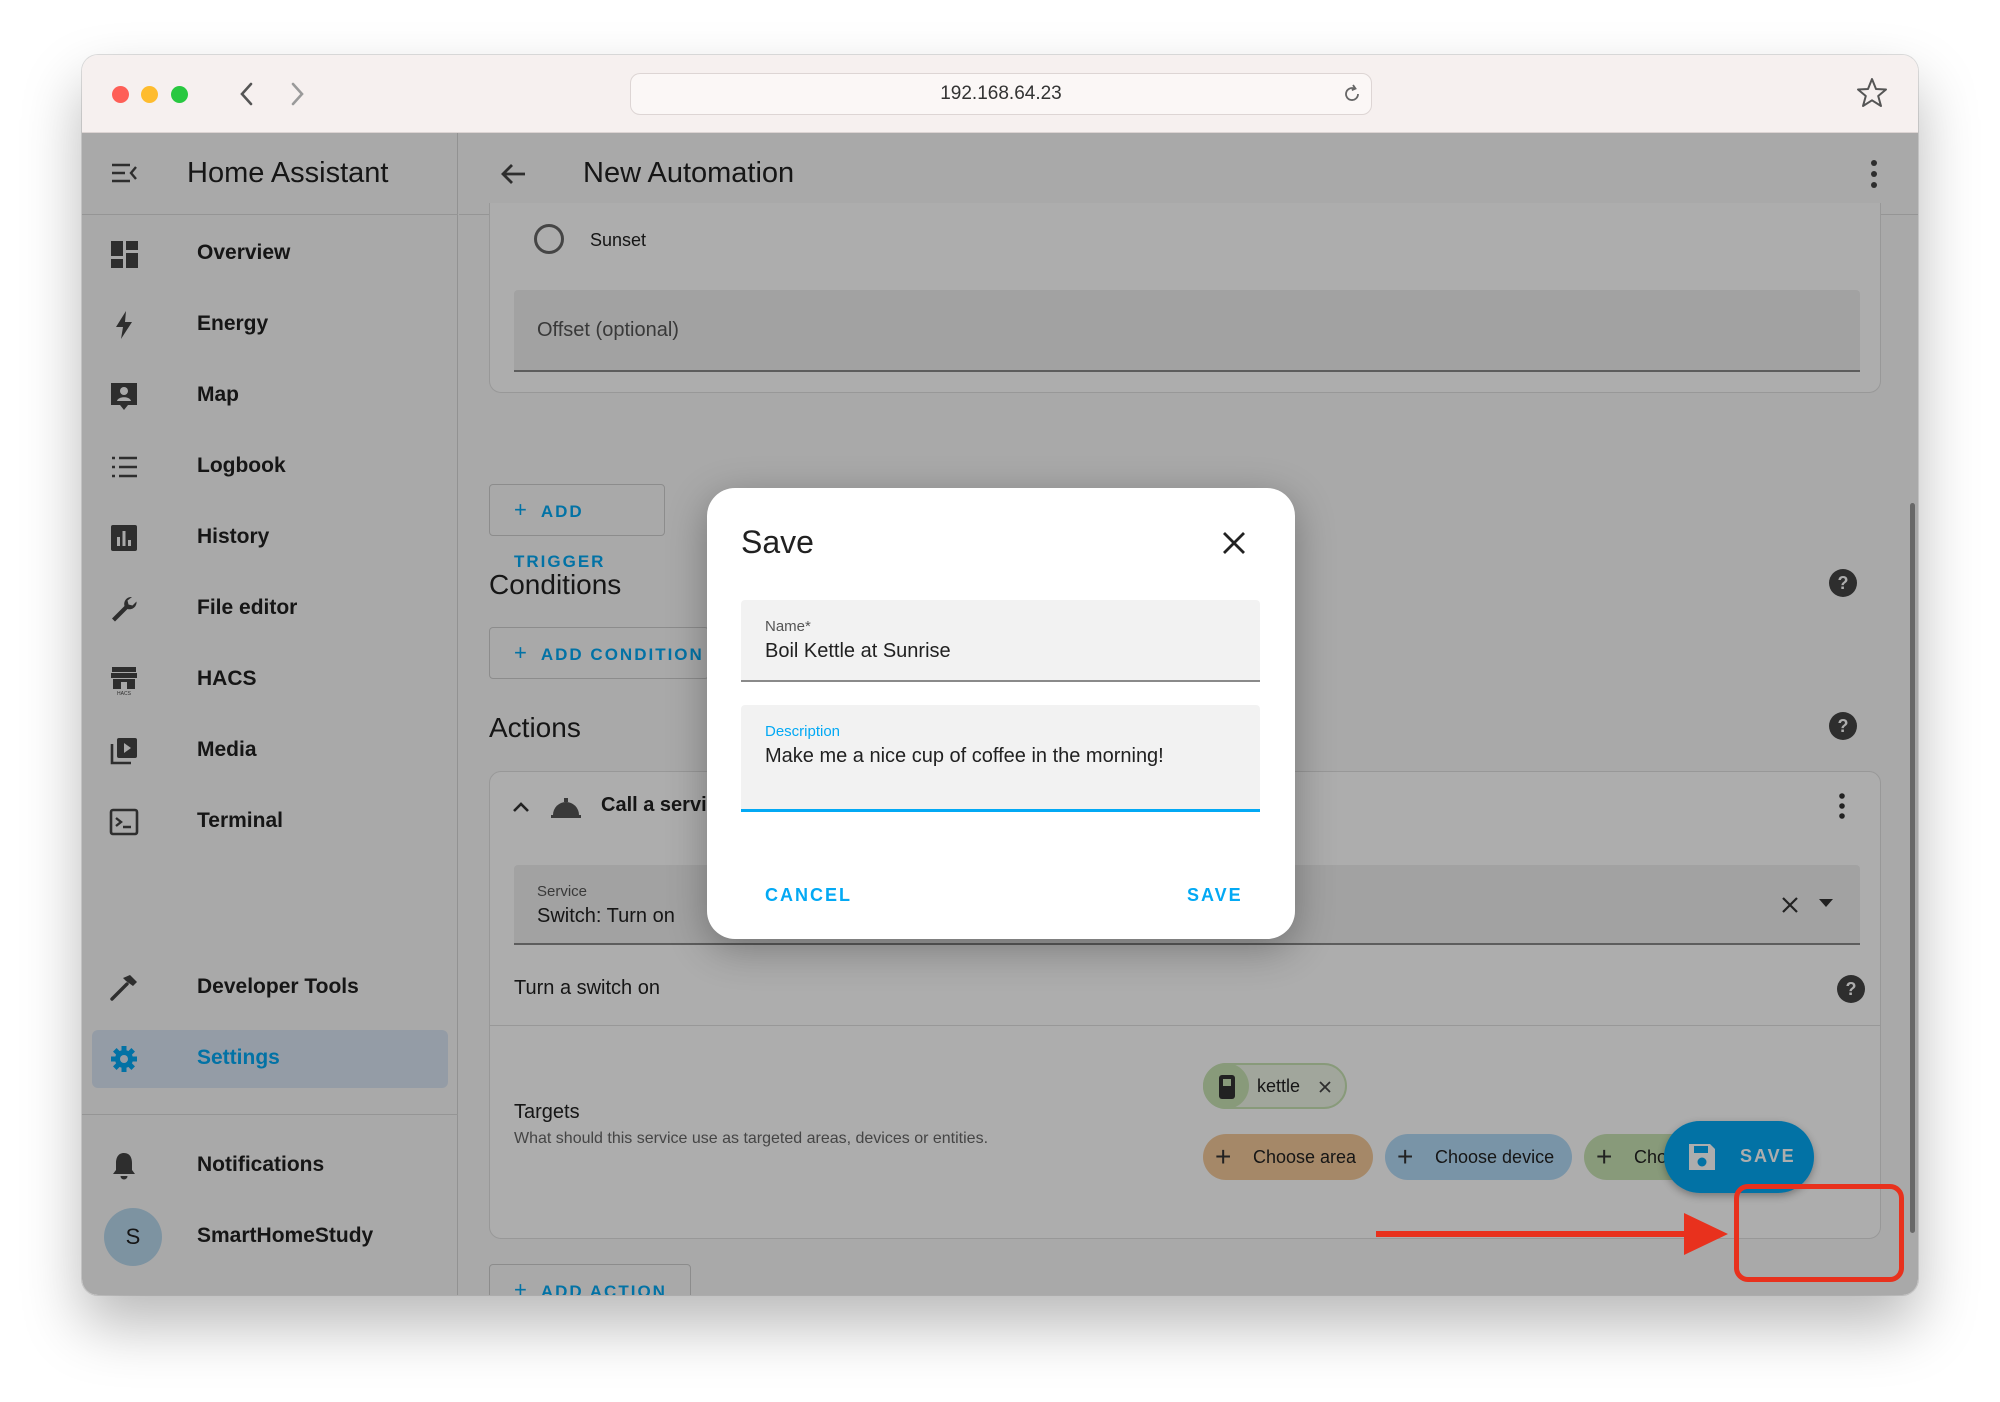 The image size is (2000, 1402). What do you see at coordinates (179, 94) in the screenshot?
I see `maximize-window-button` at bounding box center [179, 94].